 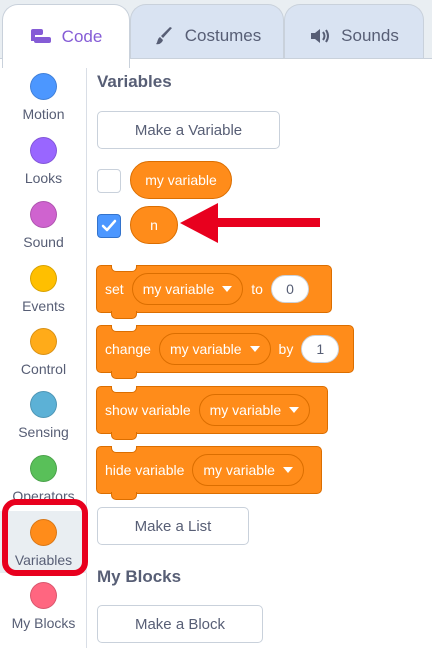 I want to click on tab-sounds: Sounds, so click(x=354, y=35).